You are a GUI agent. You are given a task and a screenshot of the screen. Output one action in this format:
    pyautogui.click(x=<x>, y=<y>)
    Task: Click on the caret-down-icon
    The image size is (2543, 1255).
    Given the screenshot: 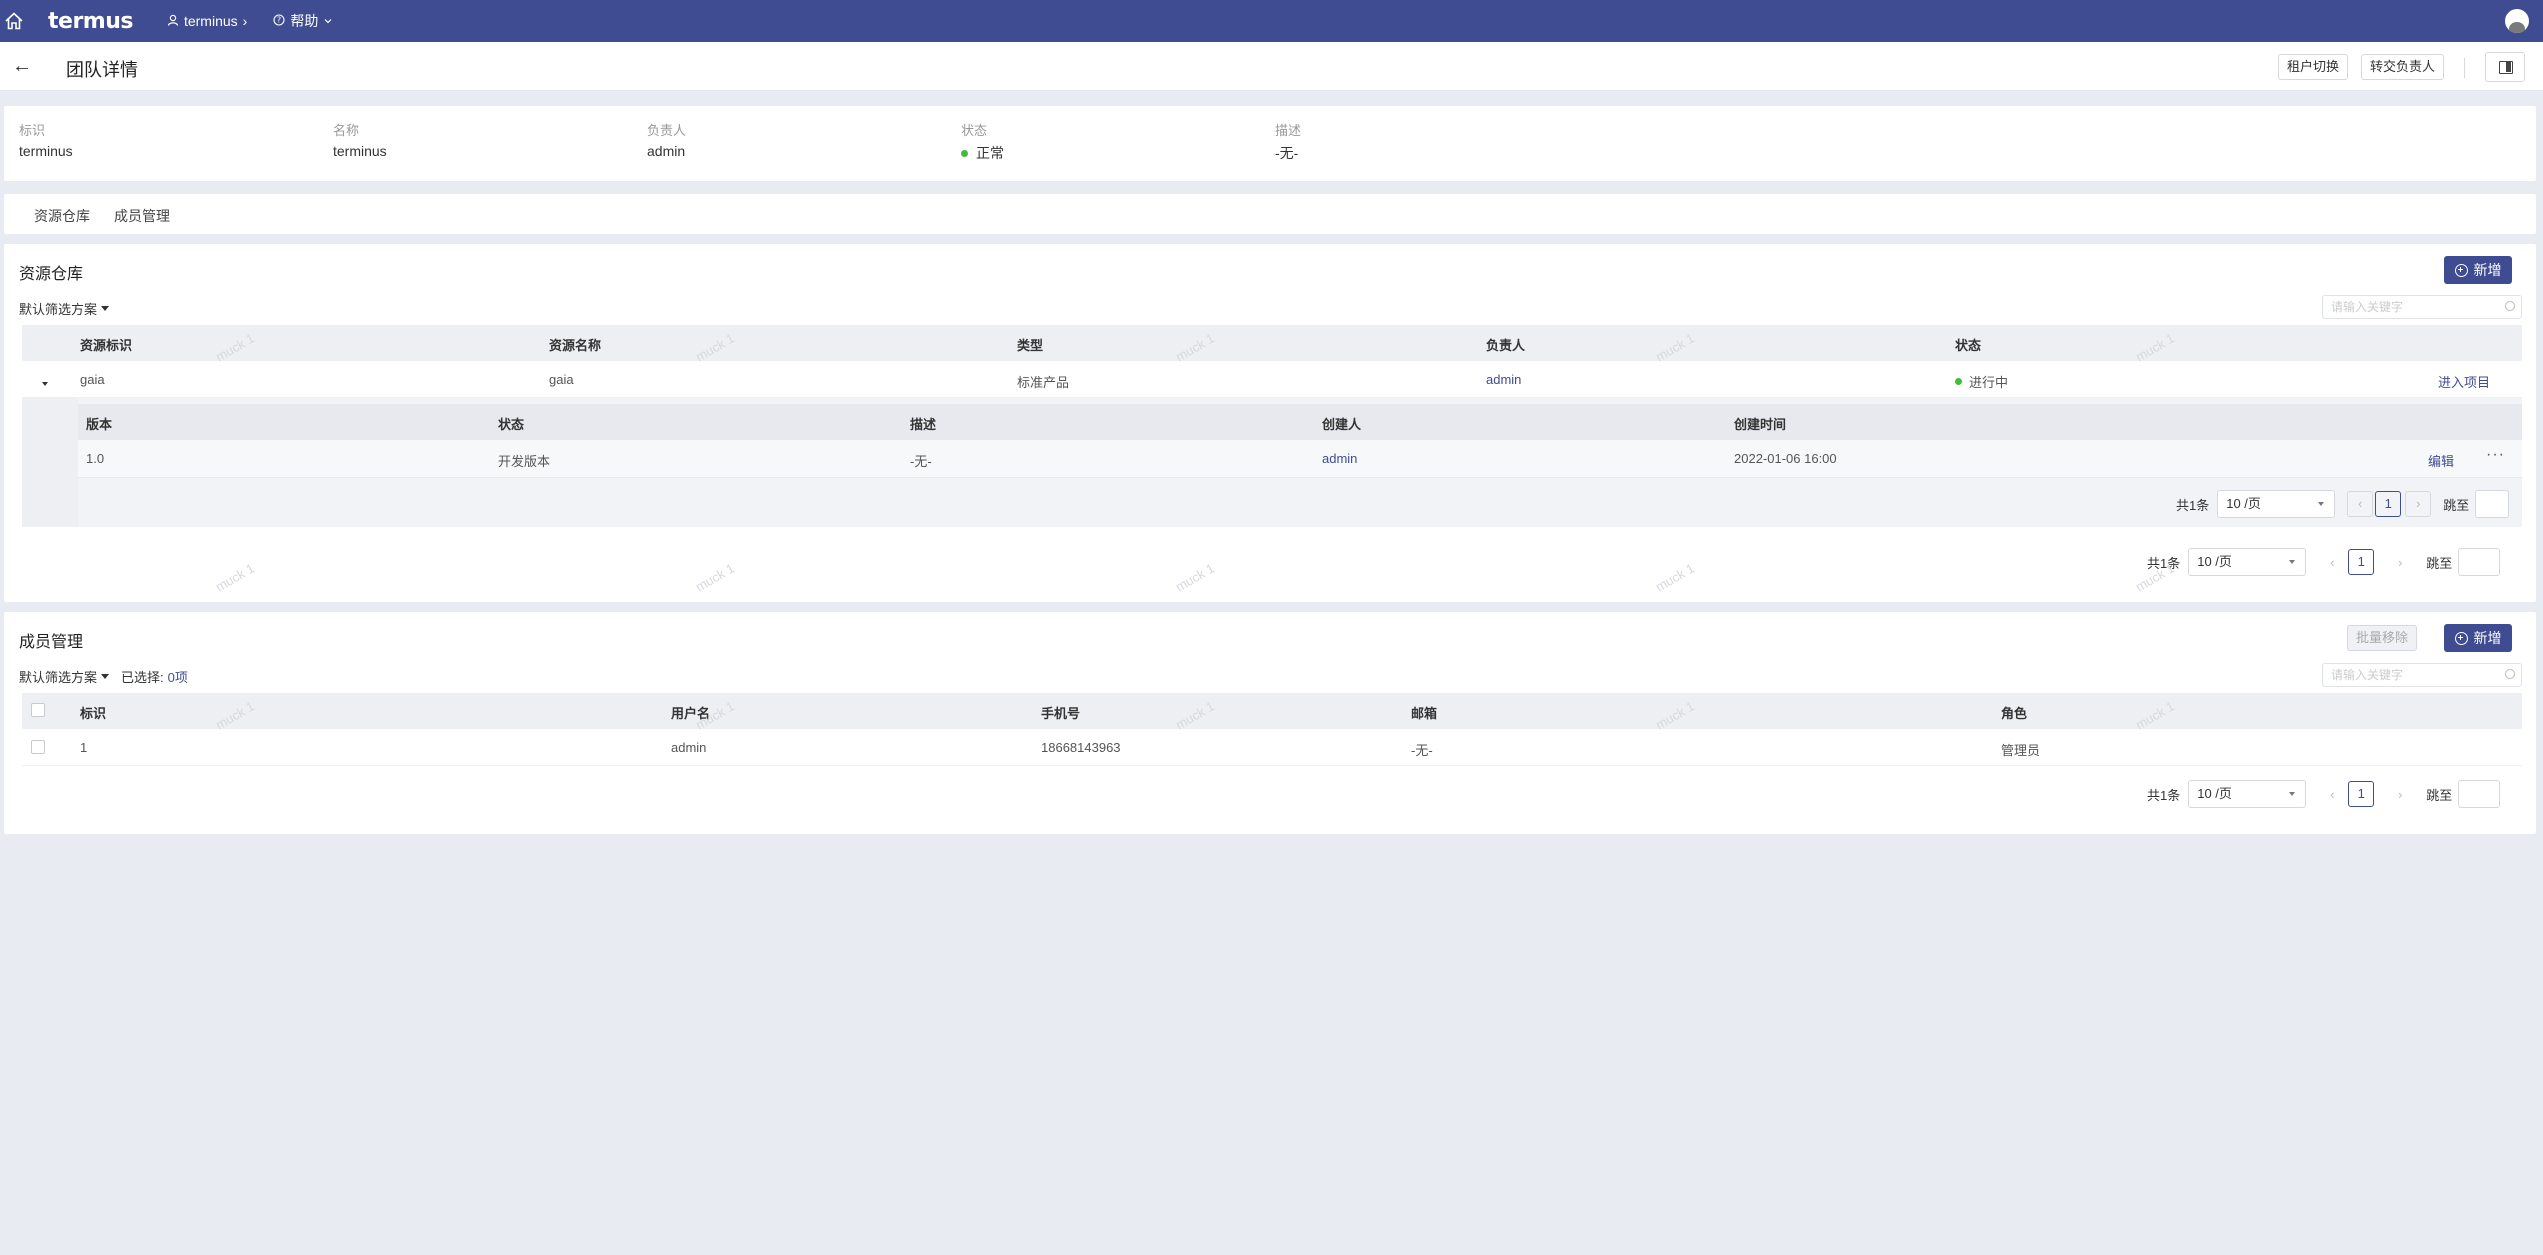 What is the action you would take?
    pyautogui.click(x=105, y=308)
    